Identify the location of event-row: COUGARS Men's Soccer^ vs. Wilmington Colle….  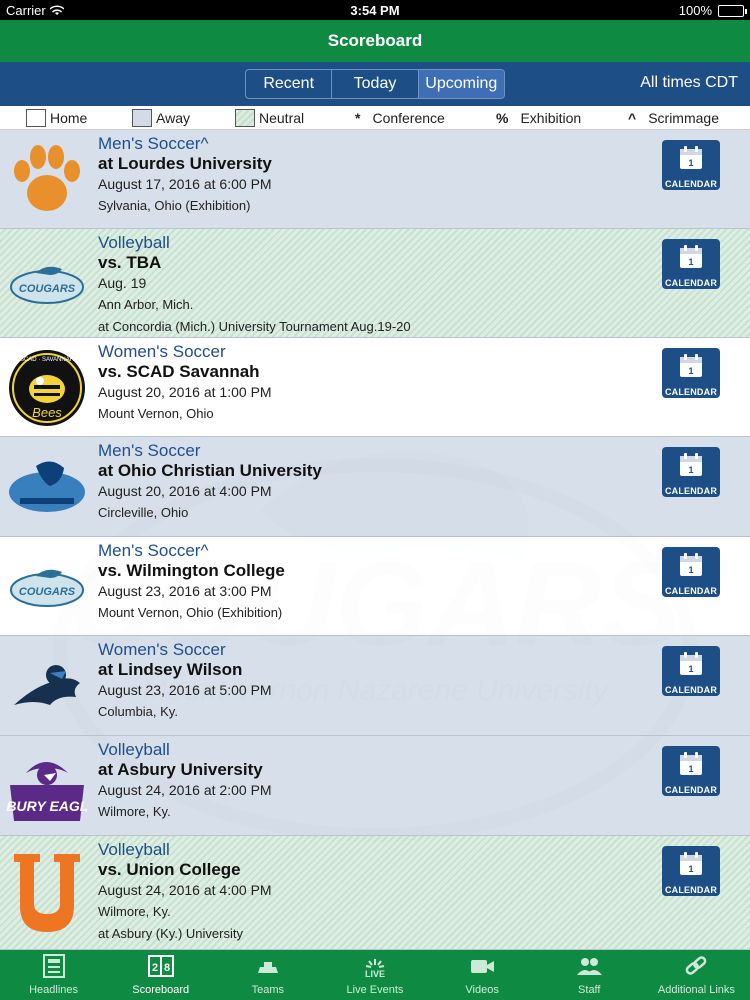
(375, 586).